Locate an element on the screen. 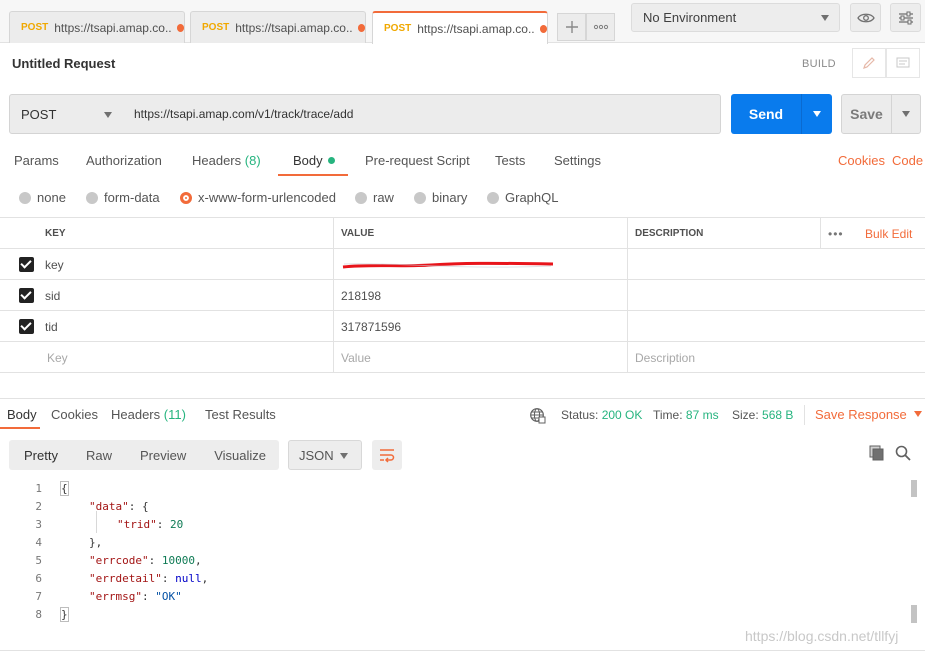 This screenshot has width=925, height=655. new-description-input: Description is located at coordinates (776, 357).